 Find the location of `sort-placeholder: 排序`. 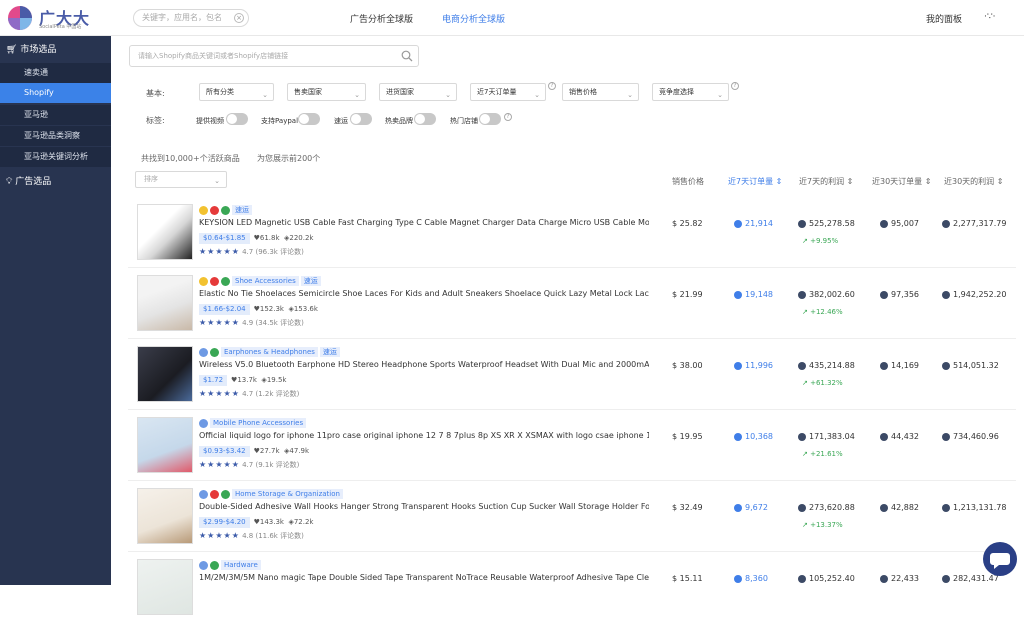

sort-placeholder: 排序 is located at coordinates (151, 179).